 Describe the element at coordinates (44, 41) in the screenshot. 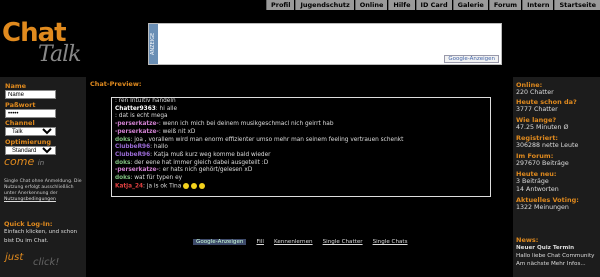

I see `chattalk-logo: Chat Talk` at that location.